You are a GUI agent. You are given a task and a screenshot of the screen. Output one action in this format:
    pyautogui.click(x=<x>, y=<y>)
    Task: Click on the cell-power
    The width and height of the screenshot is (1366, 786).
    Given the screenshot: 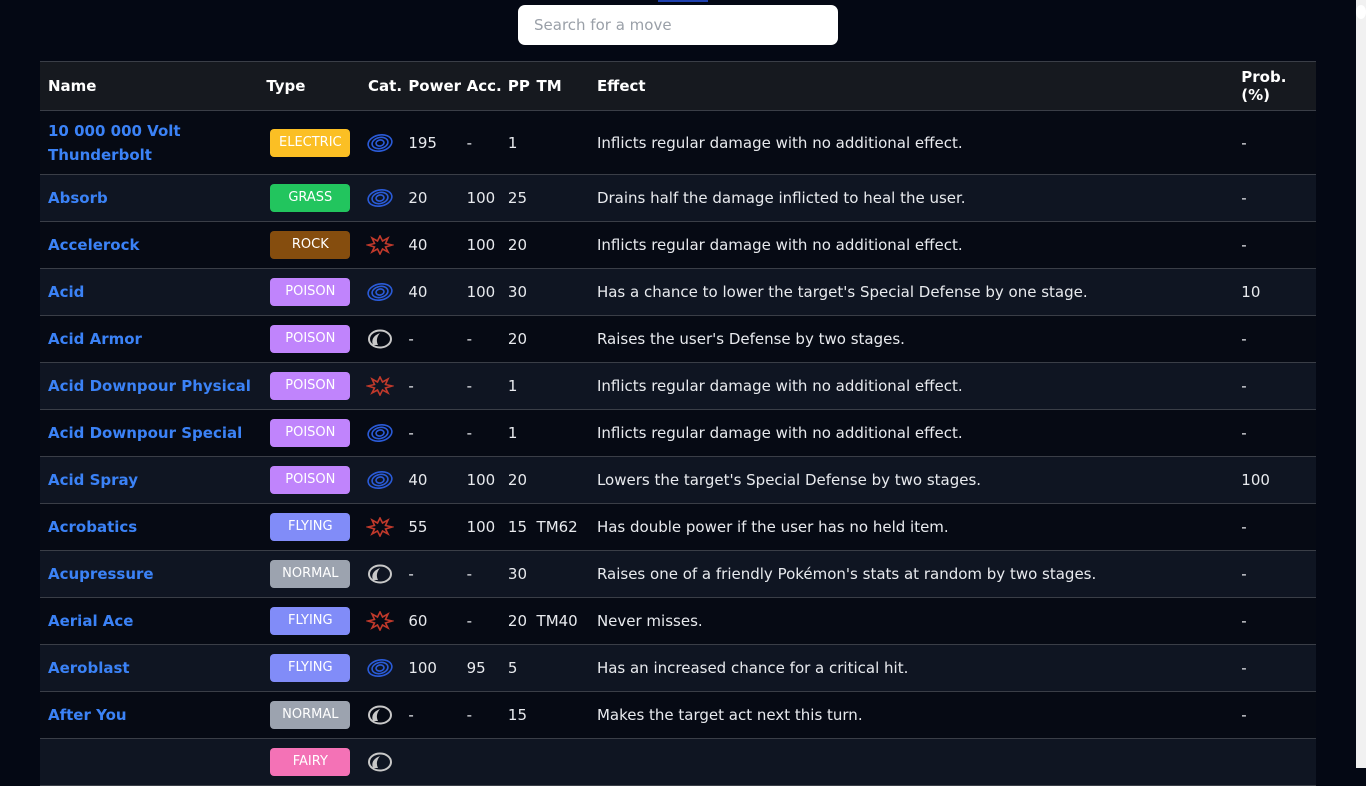 What is the action you would take?
    pyautogui.click(x=429, y=762)
    